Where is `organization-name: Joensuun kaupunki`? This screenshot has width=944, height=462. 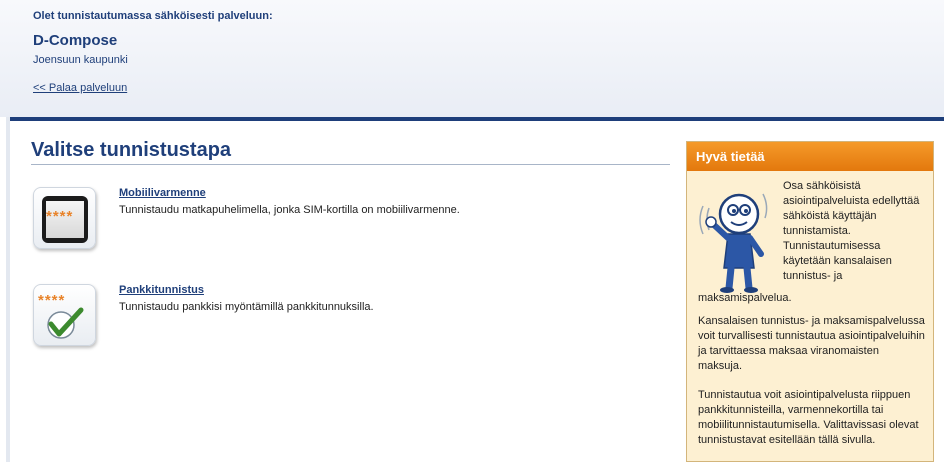
organization-name: Joensuun kaupunki is located at coordinates (80, 60).